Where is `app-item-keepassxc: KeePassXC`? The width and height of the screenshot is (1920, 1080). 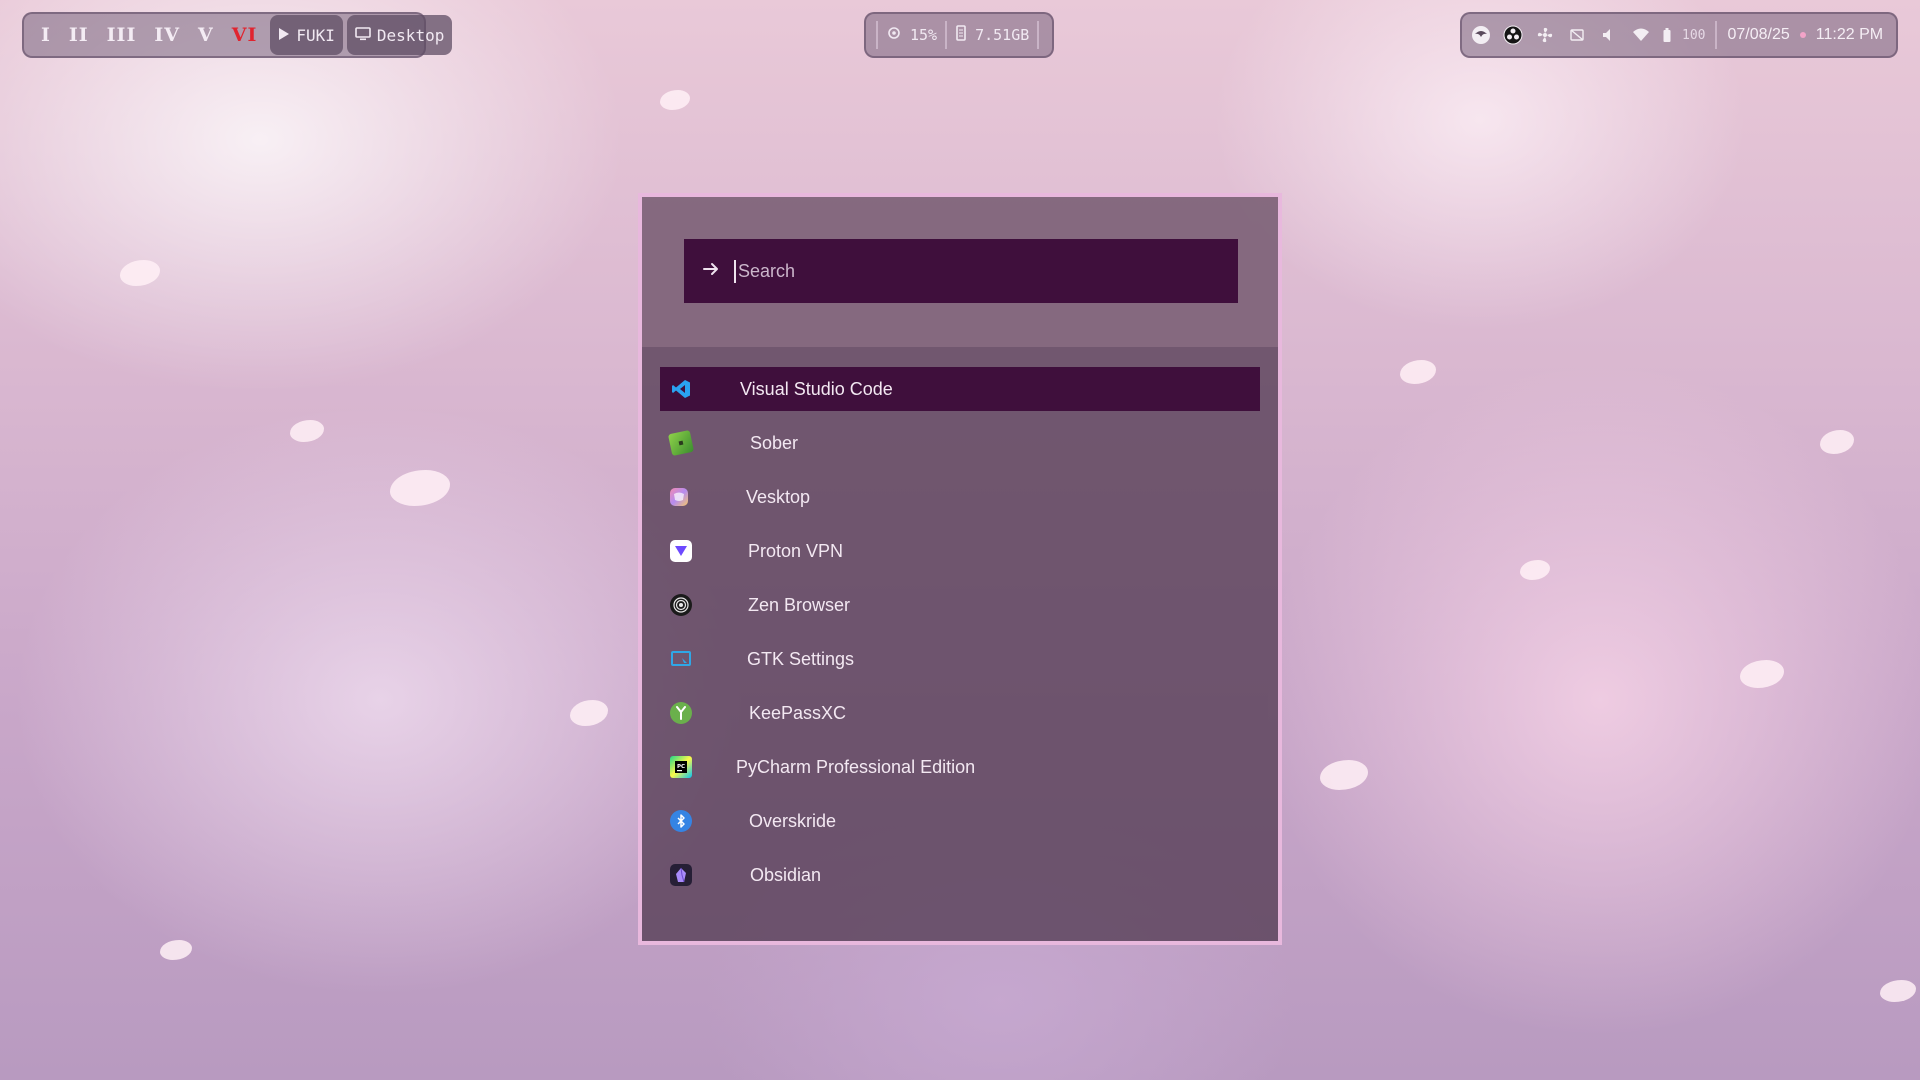
app-item-keepassxc: KeePassXC is located at coordinates (960, 713).